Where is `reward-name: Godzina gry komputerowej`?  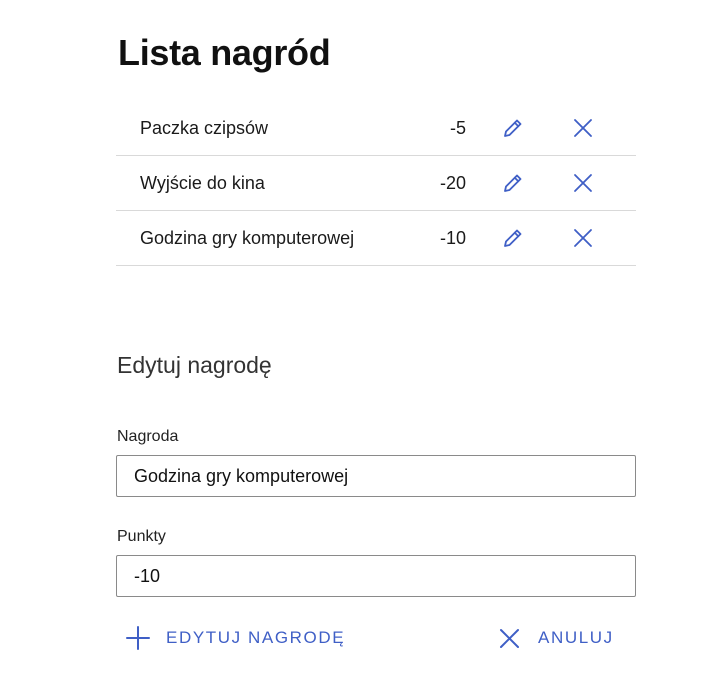 reward-name: Godzina gry komputerowej is located at coordinates (247, 238).